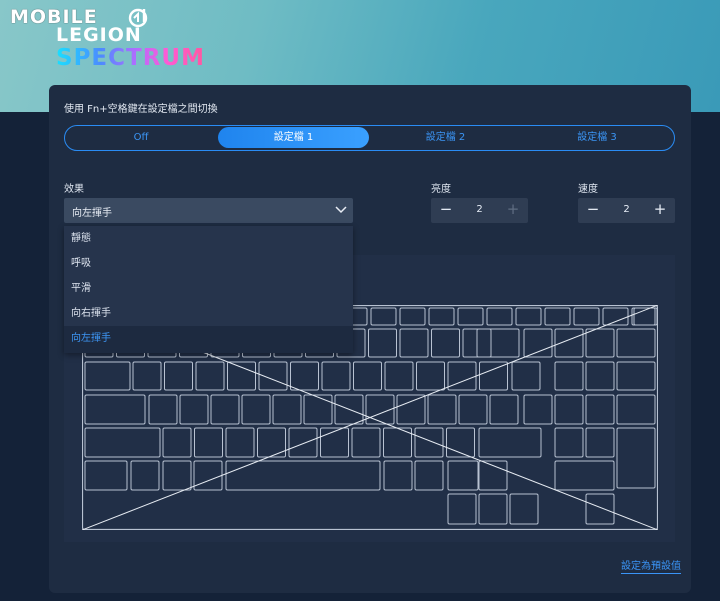 This screenshot has height=601, width=720. What do you see at coordinates (99, 35) in the screenshot?
I see `logo-legion-text: LEGION` at bounding box center [99, 35].